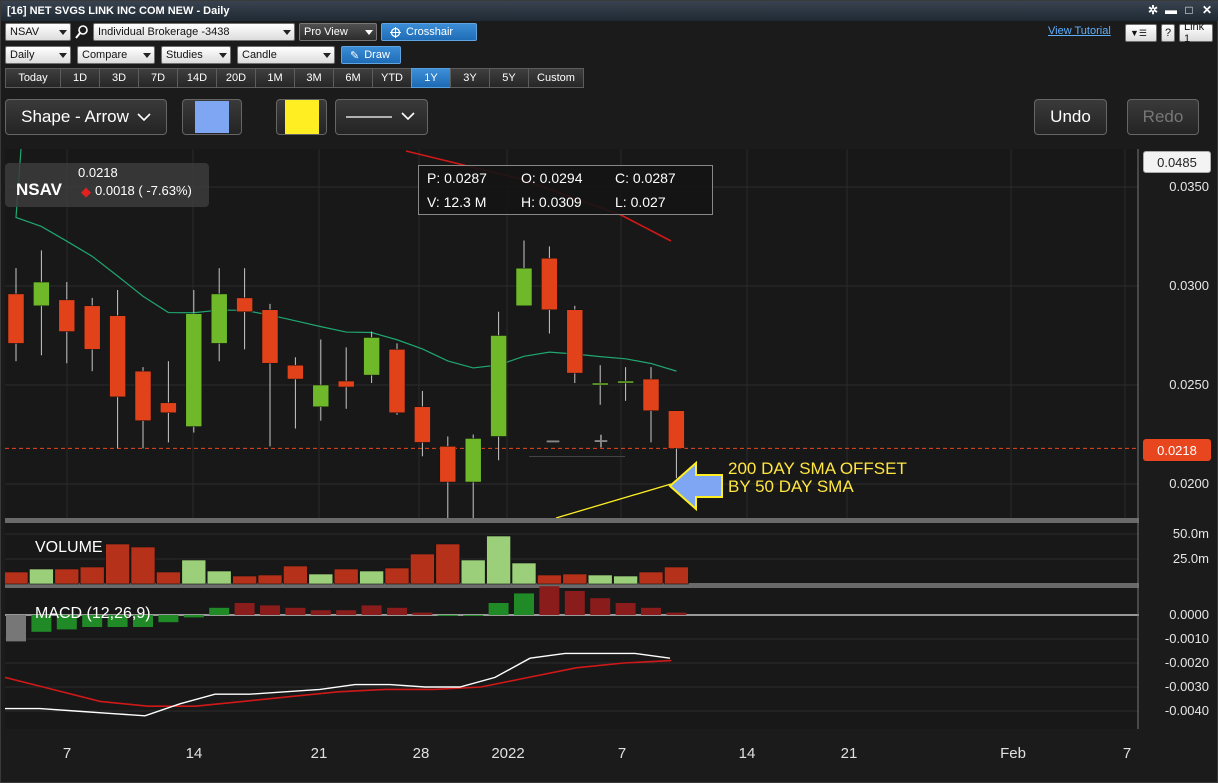  What do you see at coordinates (1070, 117) in the screenshot?
I see `undo-button: Undo` at bounding box center [1070, 117].